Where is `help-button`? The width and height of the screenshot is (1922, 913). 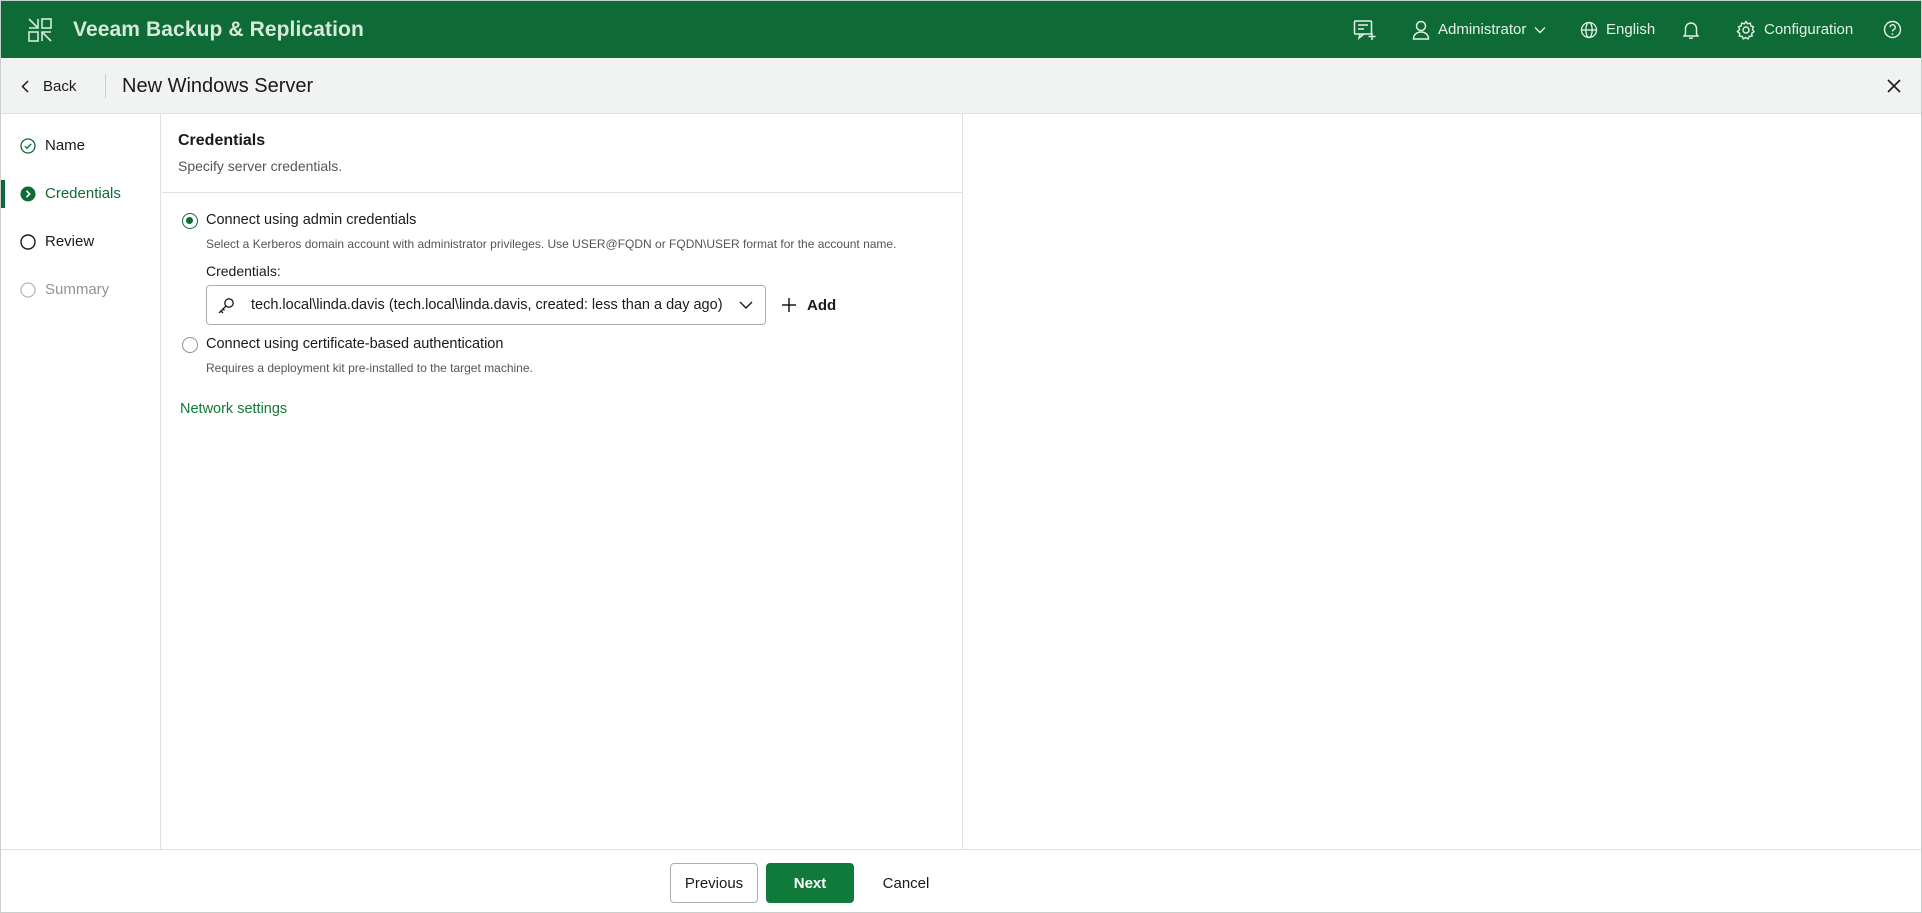 help-button is located at coordinates (1892, 29).